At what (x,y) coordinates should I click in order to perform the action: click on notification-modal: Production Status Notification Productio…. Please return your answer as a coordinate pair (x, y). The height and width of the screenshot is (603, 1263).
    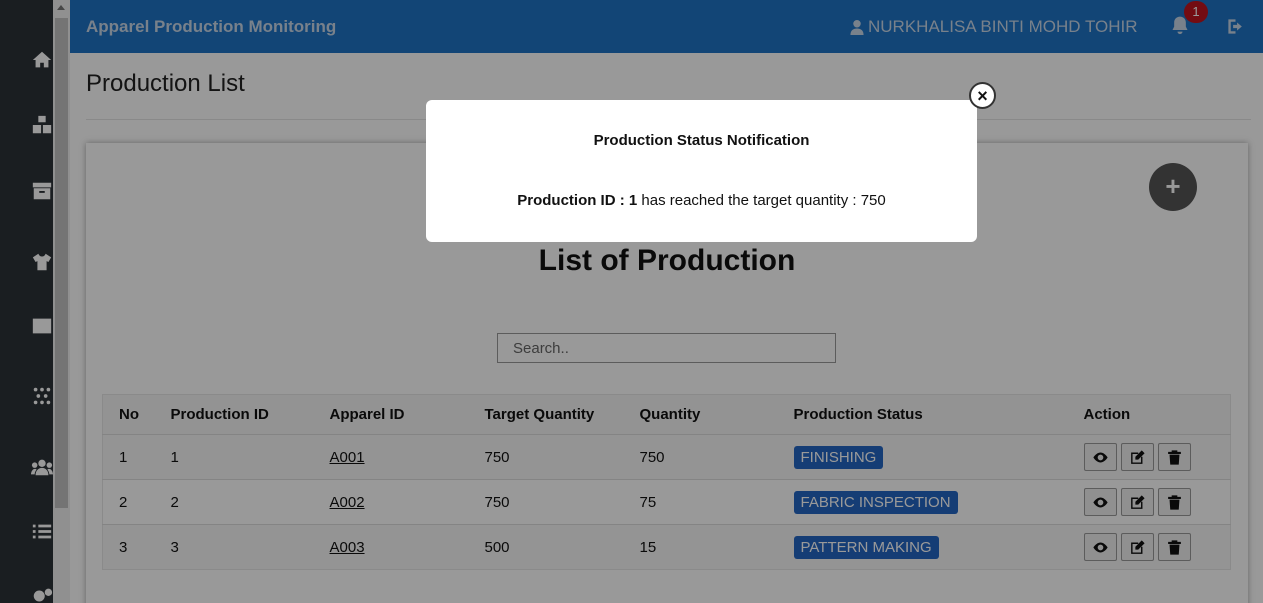
    Looking at the image, I should click on (701, 171).